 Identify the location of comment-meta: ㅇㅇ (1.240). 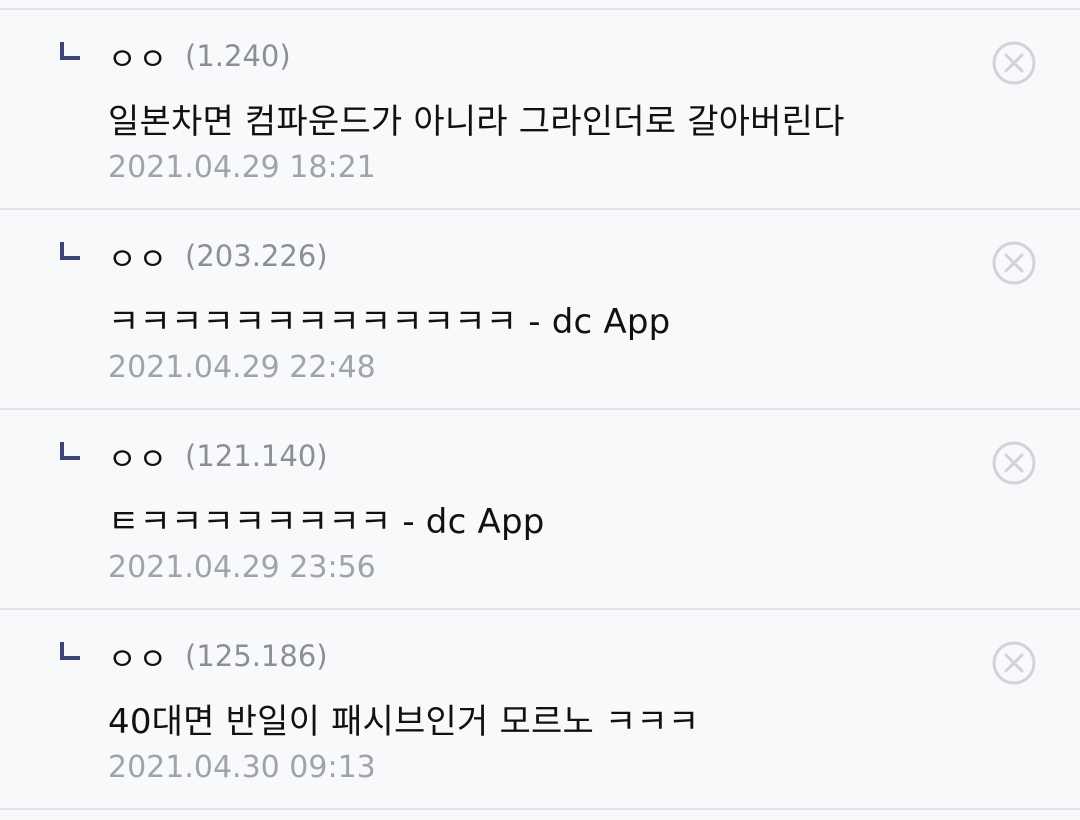
(199, 56).